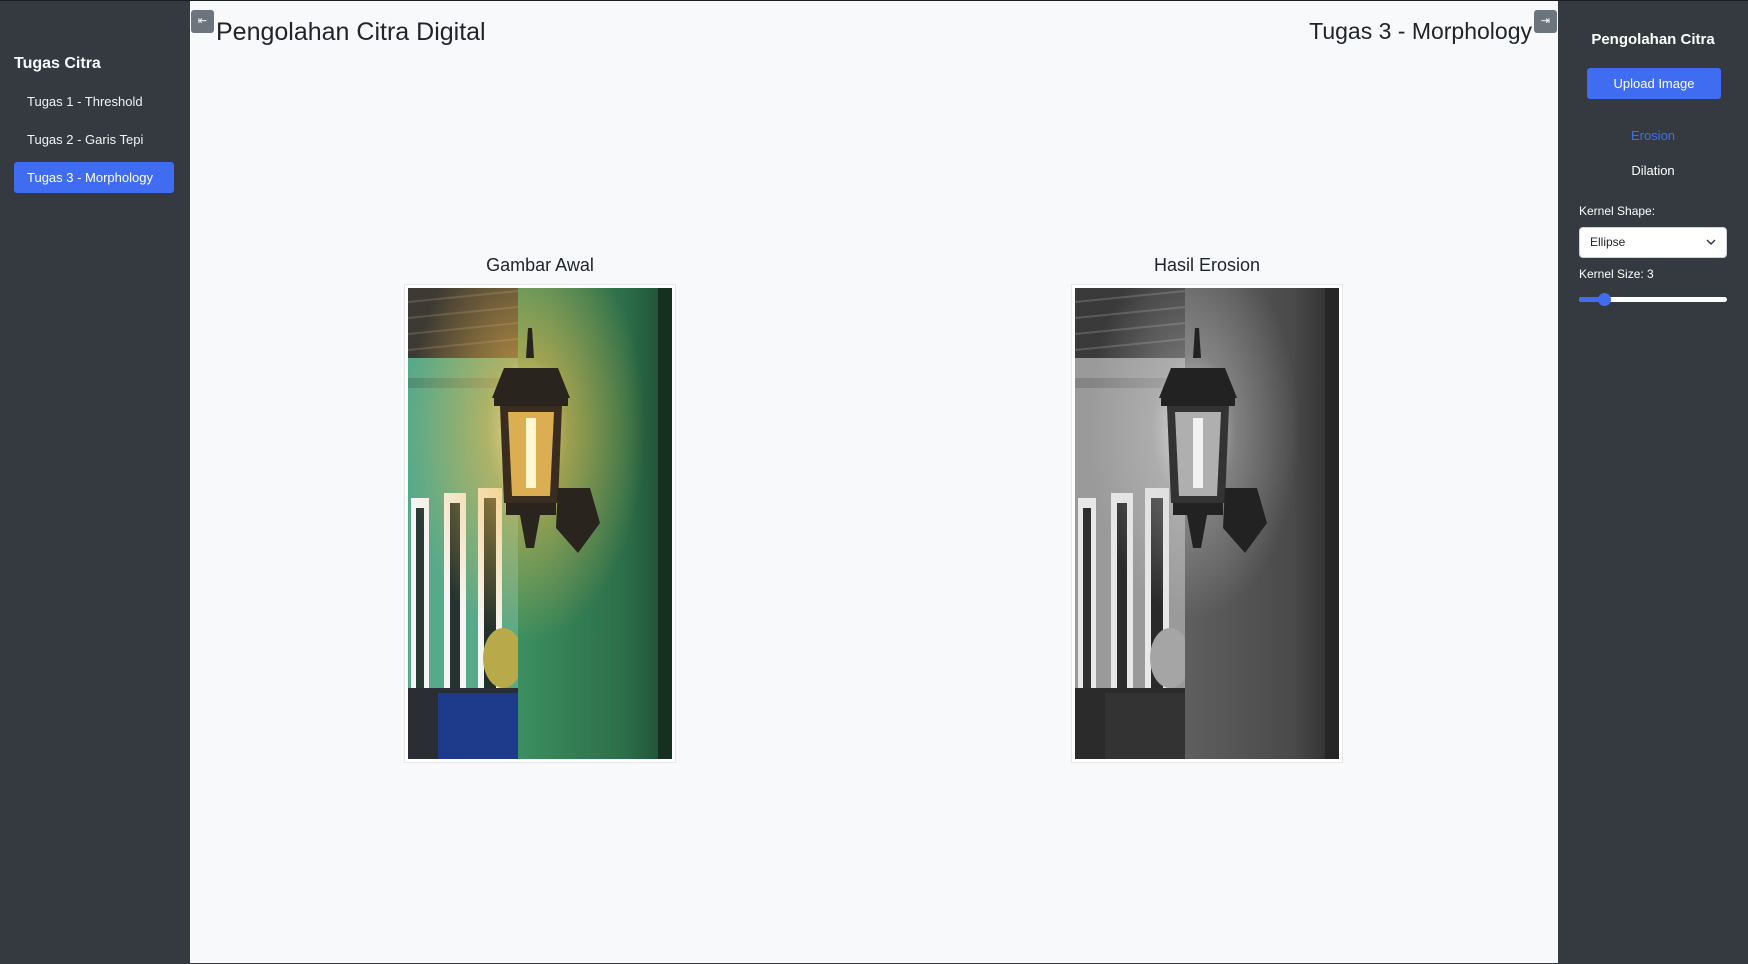 This screenshot has width=1748, height=964. I want to click on original-image, so click(539, 523).